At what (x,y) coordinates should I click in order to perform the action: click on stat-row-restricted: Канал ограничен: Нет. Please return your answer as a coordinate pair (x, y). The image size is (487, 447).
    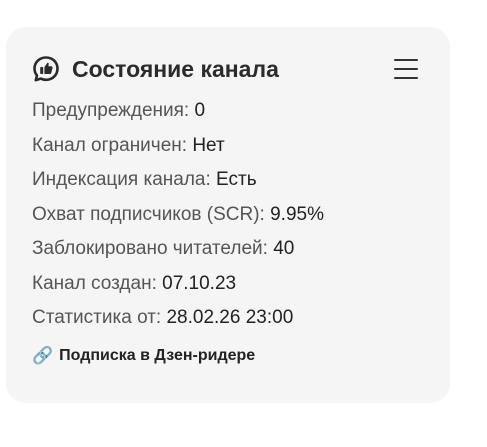
    Looking at the image, I should click on (232, 151).